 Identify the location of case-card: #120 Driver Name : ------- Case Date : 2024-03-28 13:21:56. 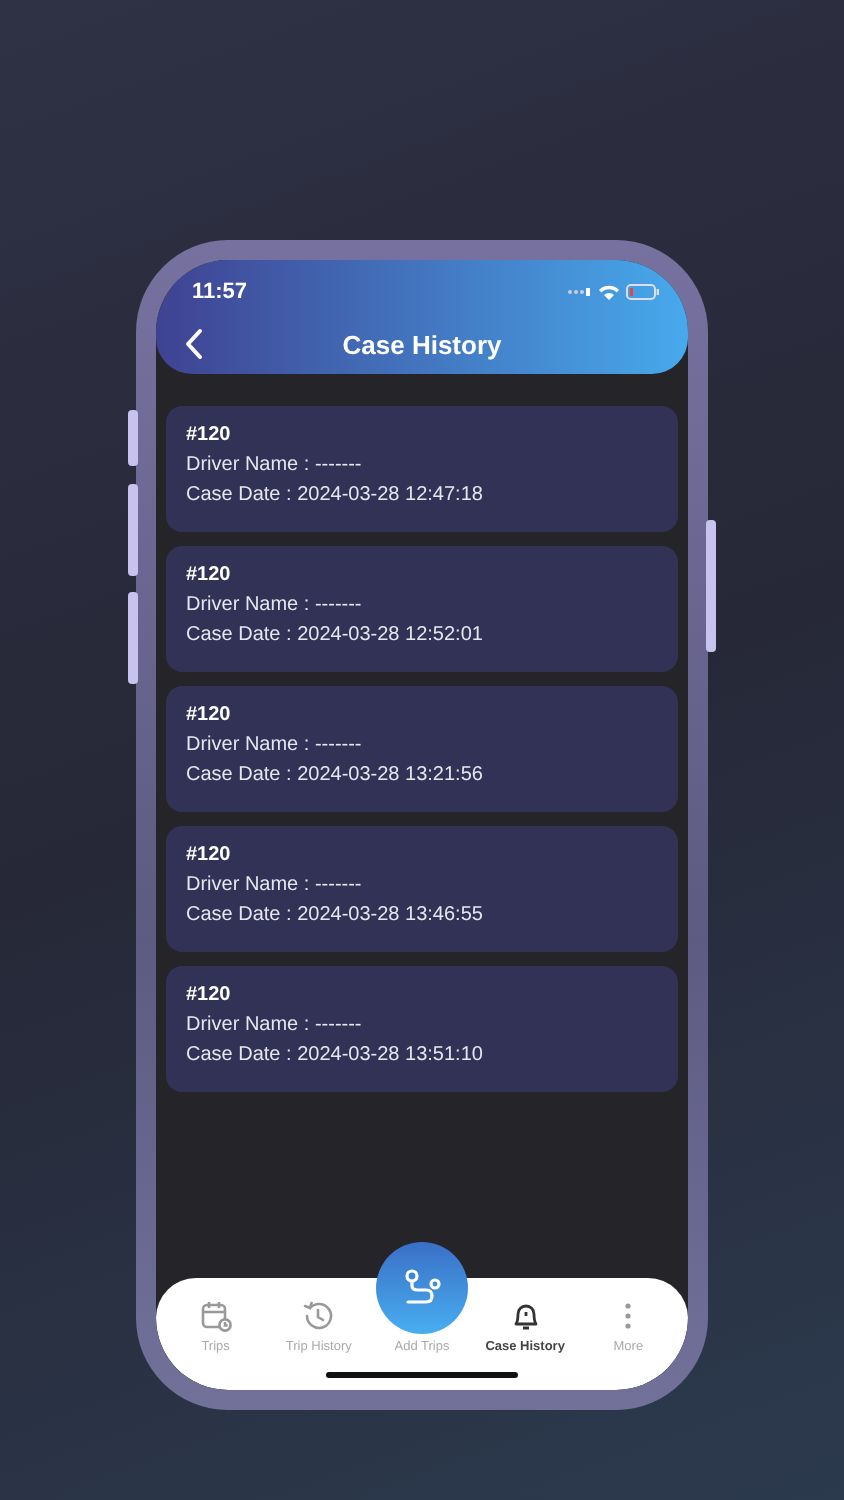
(422, 749).